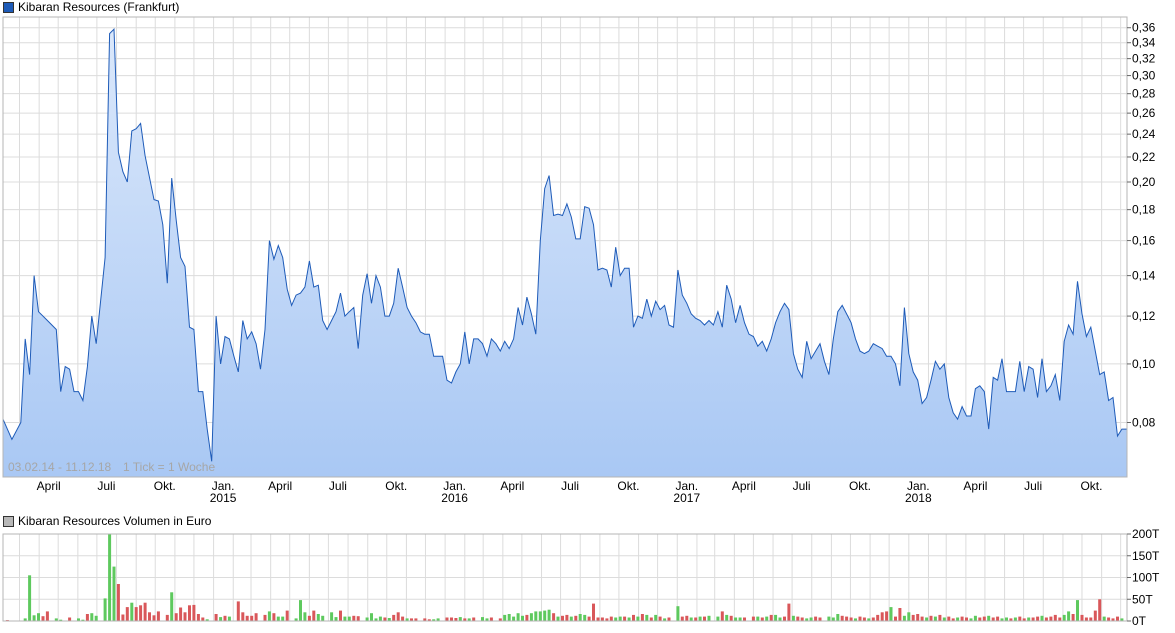 This screenshot has height=633, width=1175. Describe the element at coordinates (1144, 422) in the screenshot. I see `price-y-tick-label: 0,08` at that location.